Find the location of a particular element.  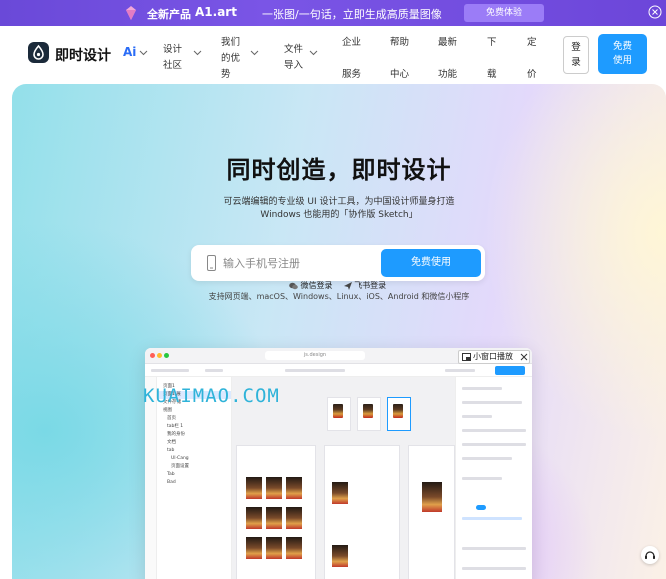

brand-logo-icon is located at coordinates (38, 52).